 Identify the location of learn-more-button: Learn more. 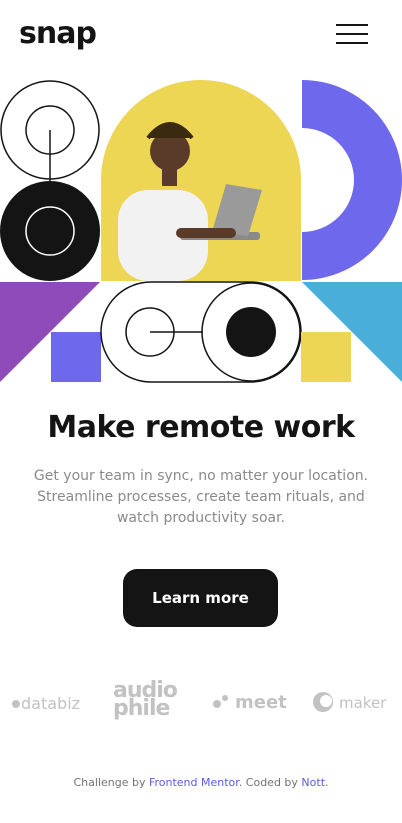
(200, 598).